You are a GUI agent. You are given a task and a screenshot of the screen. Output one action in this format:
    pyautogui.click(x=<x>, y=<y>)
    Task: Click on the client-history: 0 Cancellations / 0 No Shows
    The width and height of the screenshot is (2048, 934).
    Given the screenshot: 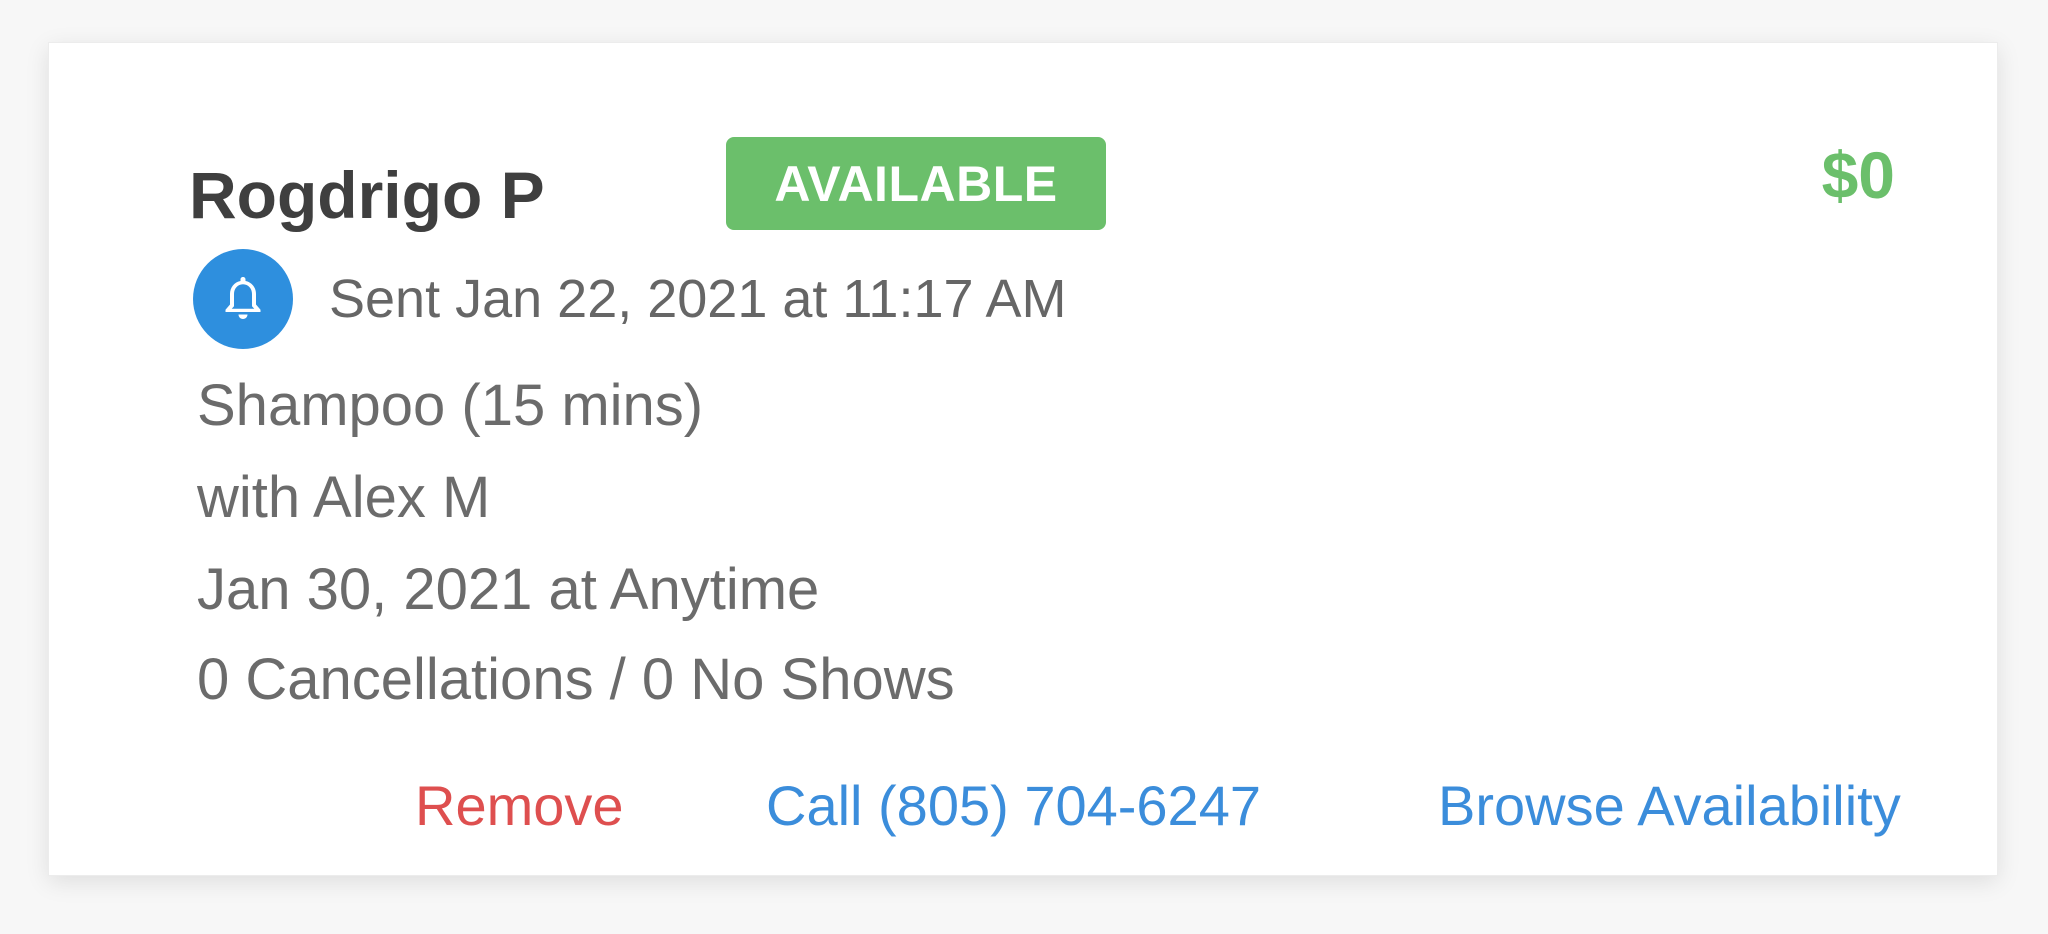 What is the action you would take?
    pyautogui.click(x=576, y=679)
    